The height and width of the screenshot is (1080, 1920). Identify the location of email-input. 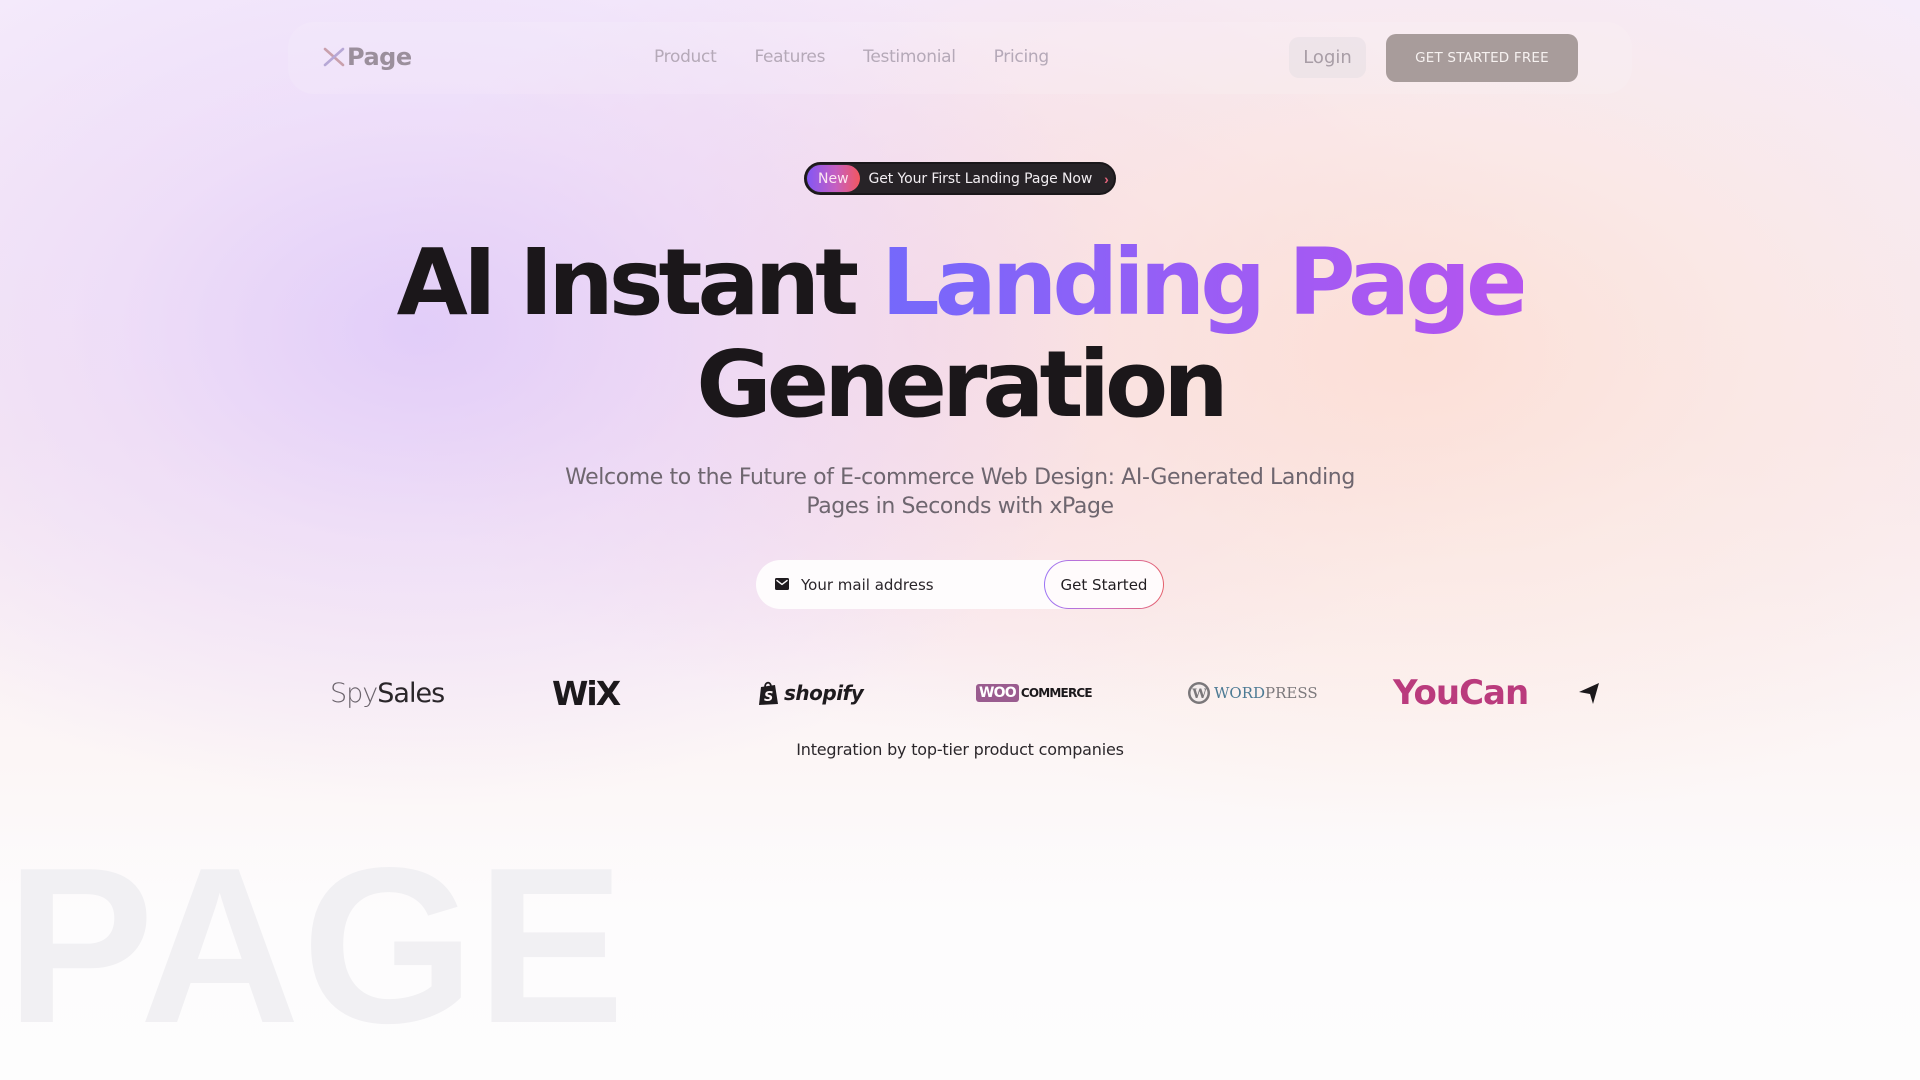
(921, 584).